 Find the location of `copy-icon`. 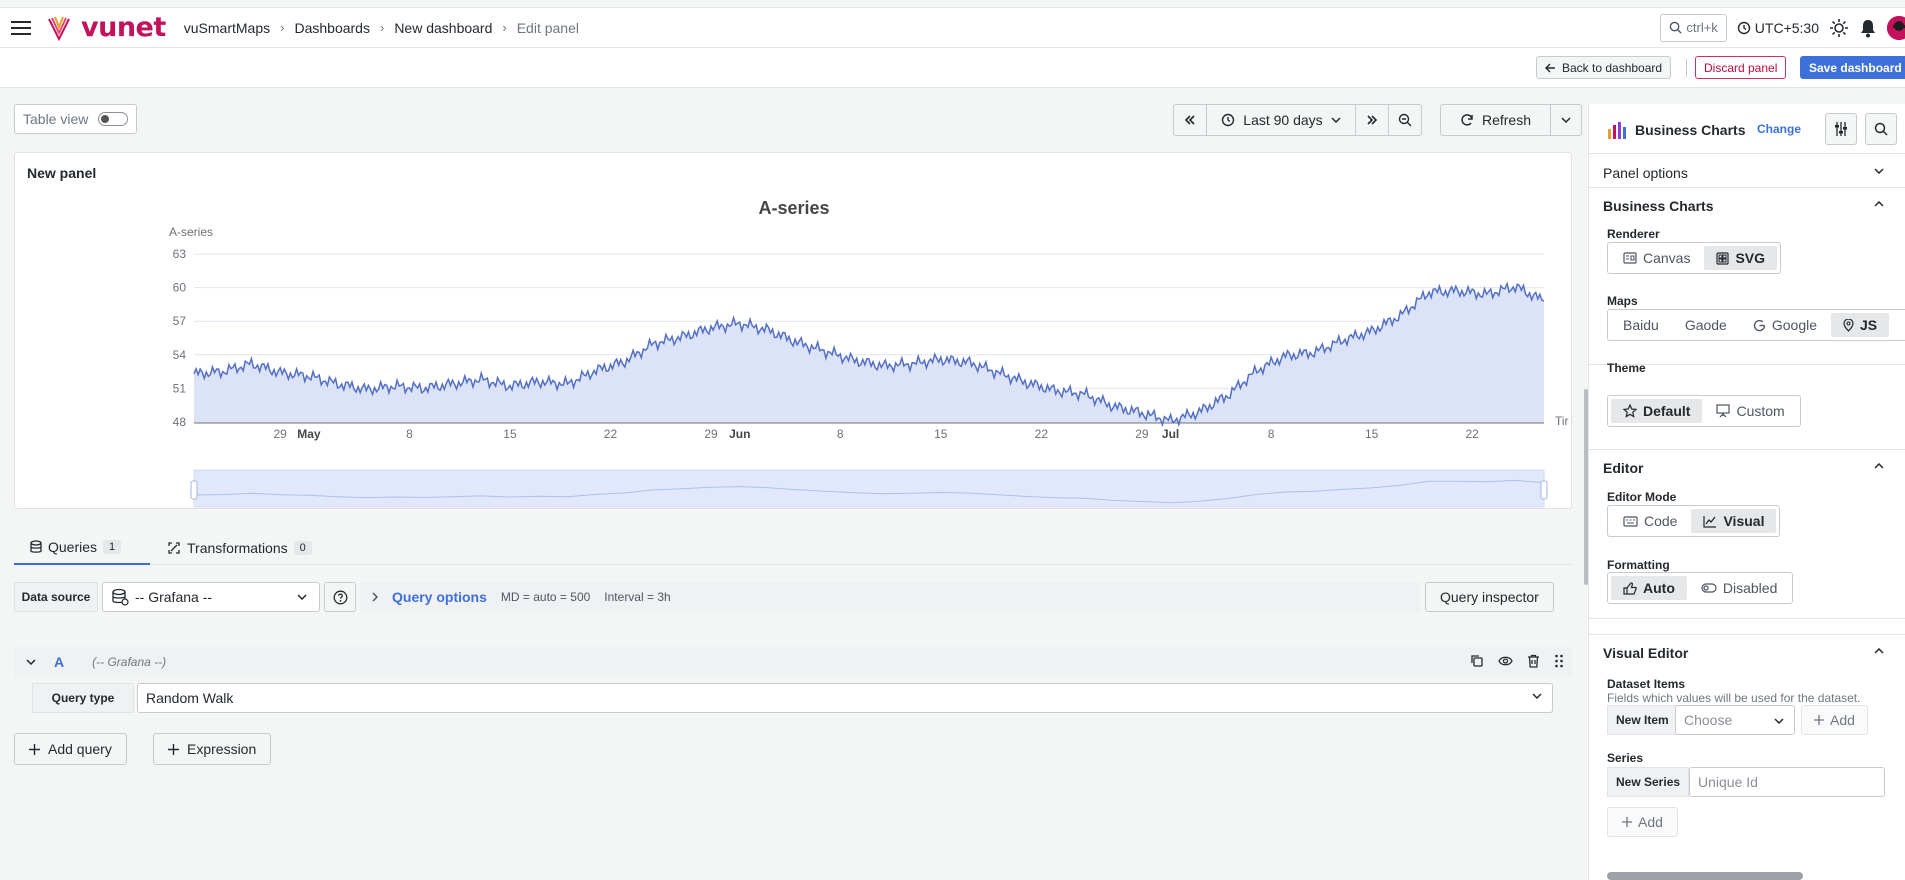

copy-icon is located at coordinates (1477, 661).